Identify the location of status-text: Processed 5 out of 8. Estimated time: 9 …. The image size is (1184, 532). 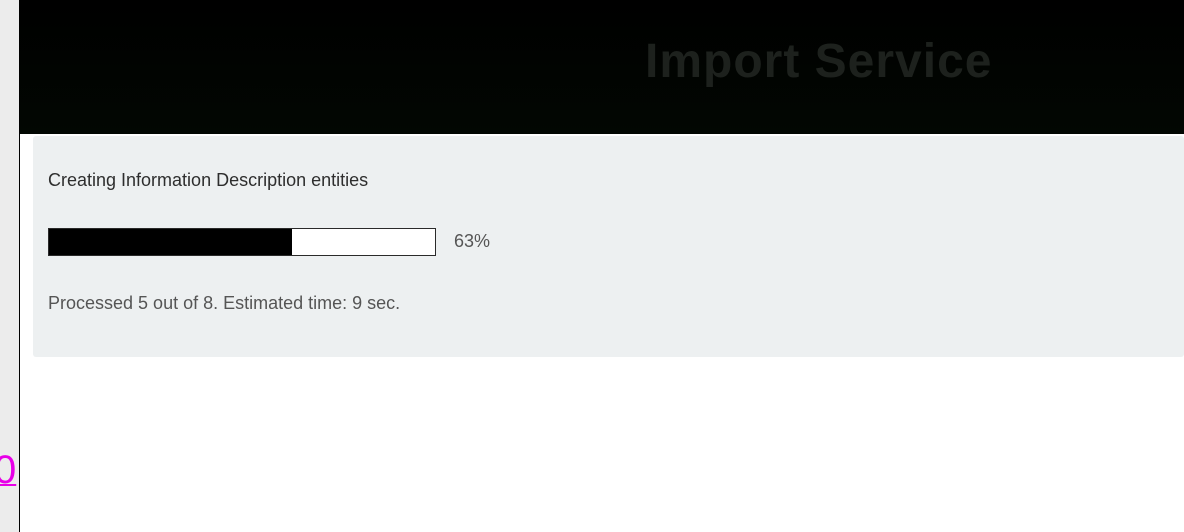
(224, 303).